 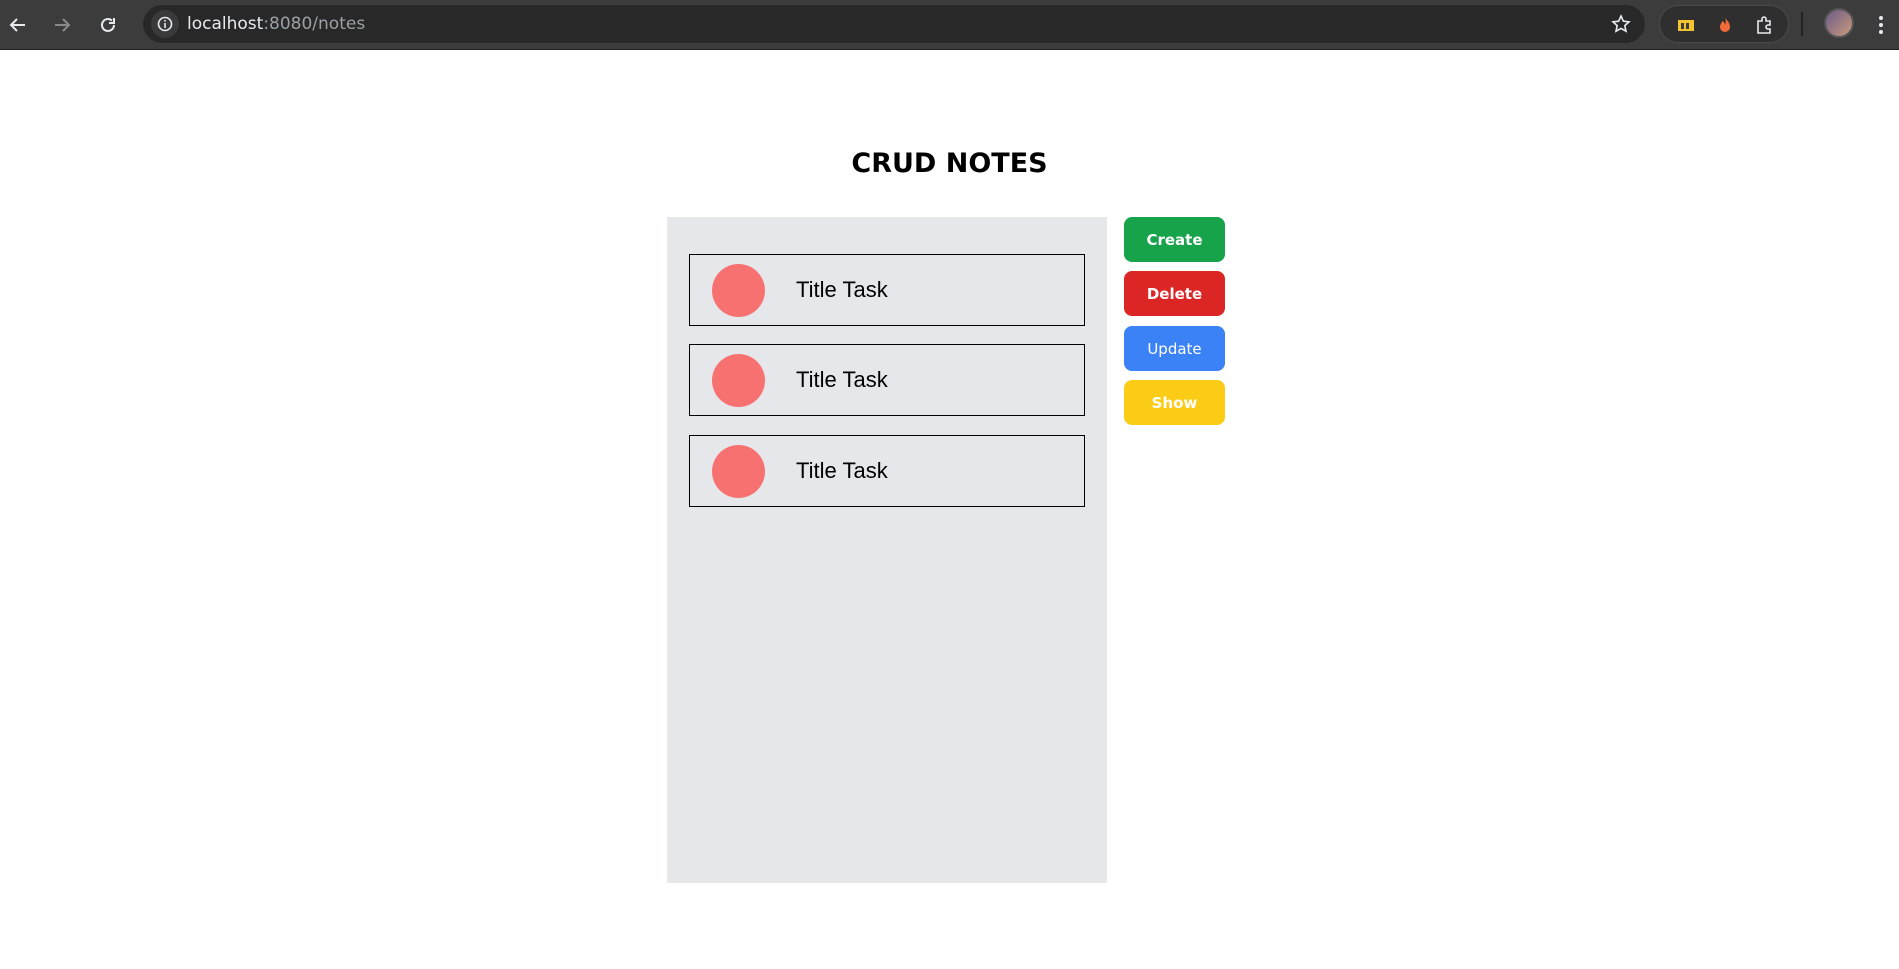 I want to click on profile-avatar, so click(x=1839, y=23).